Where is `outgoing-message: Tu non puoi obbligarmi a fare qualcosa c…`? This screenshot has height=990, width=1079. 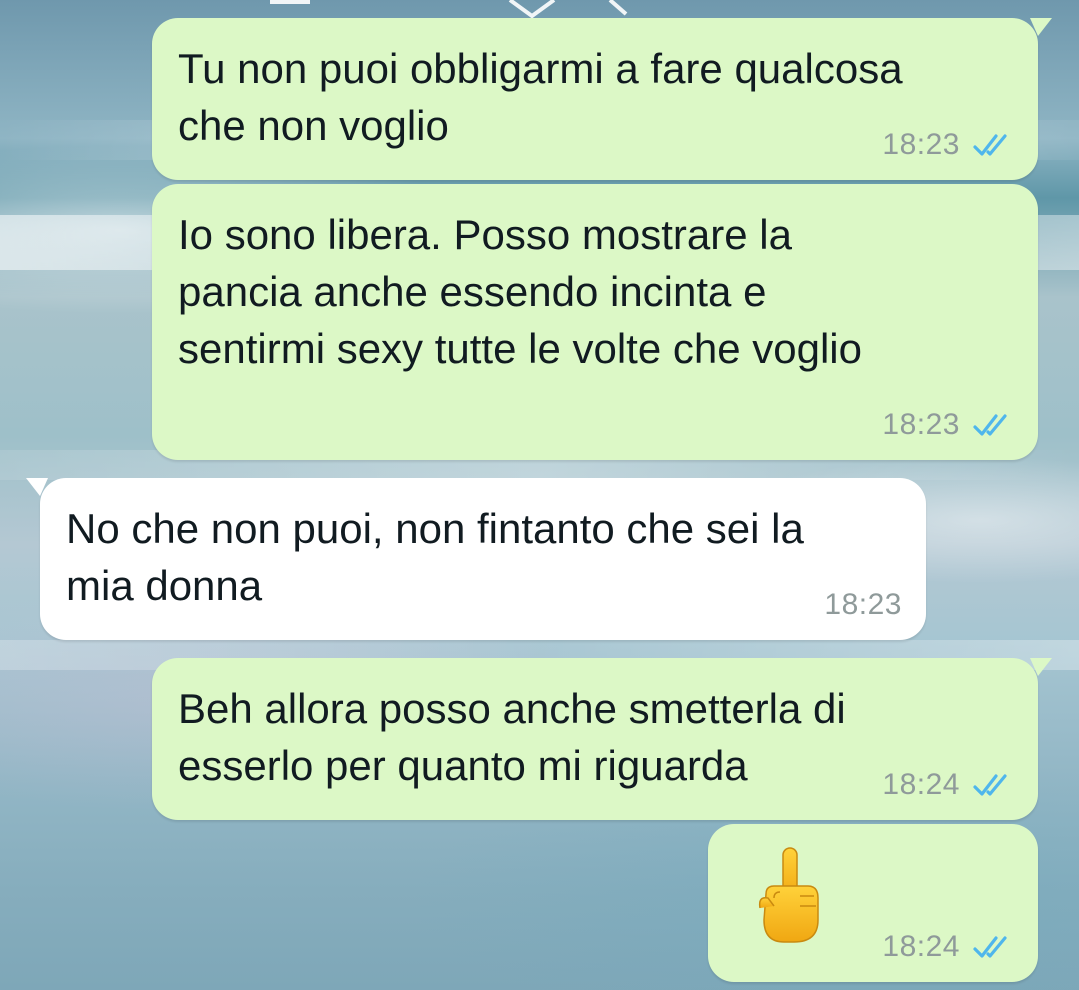
outgoing-message: Tu non puoi obbligarmi a fare qualcosa c… is located at coordinates (602, 99).